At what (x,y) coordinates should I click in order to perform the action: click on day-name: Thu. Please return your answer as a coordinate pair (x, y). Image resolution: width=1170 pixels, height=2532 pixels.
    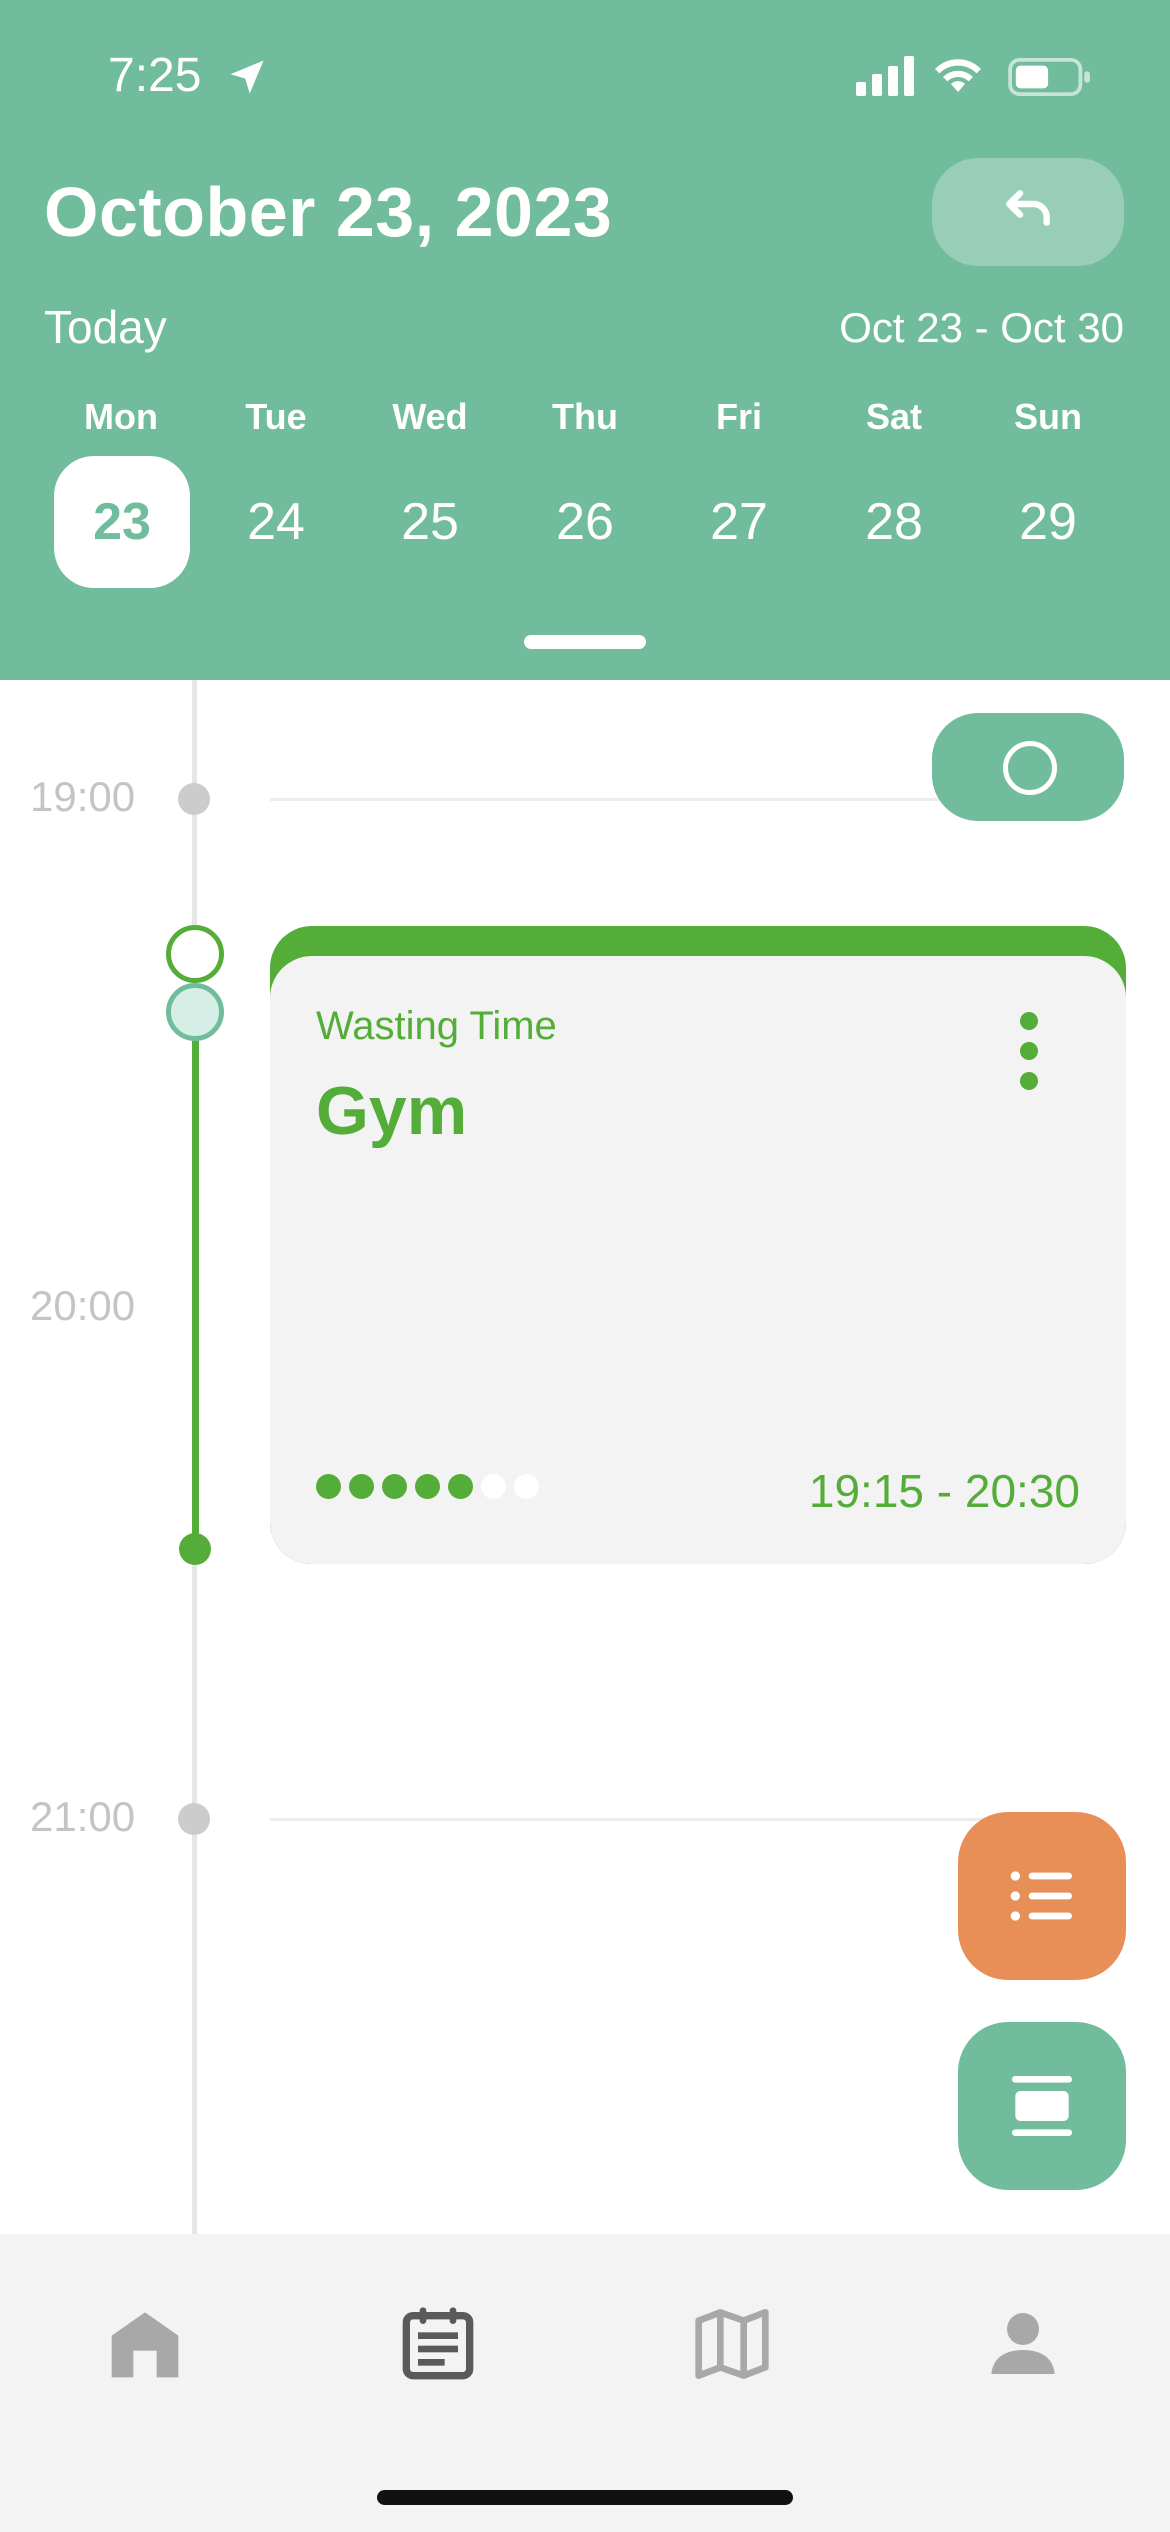
    Looking at the image, I should click on (585, 416).